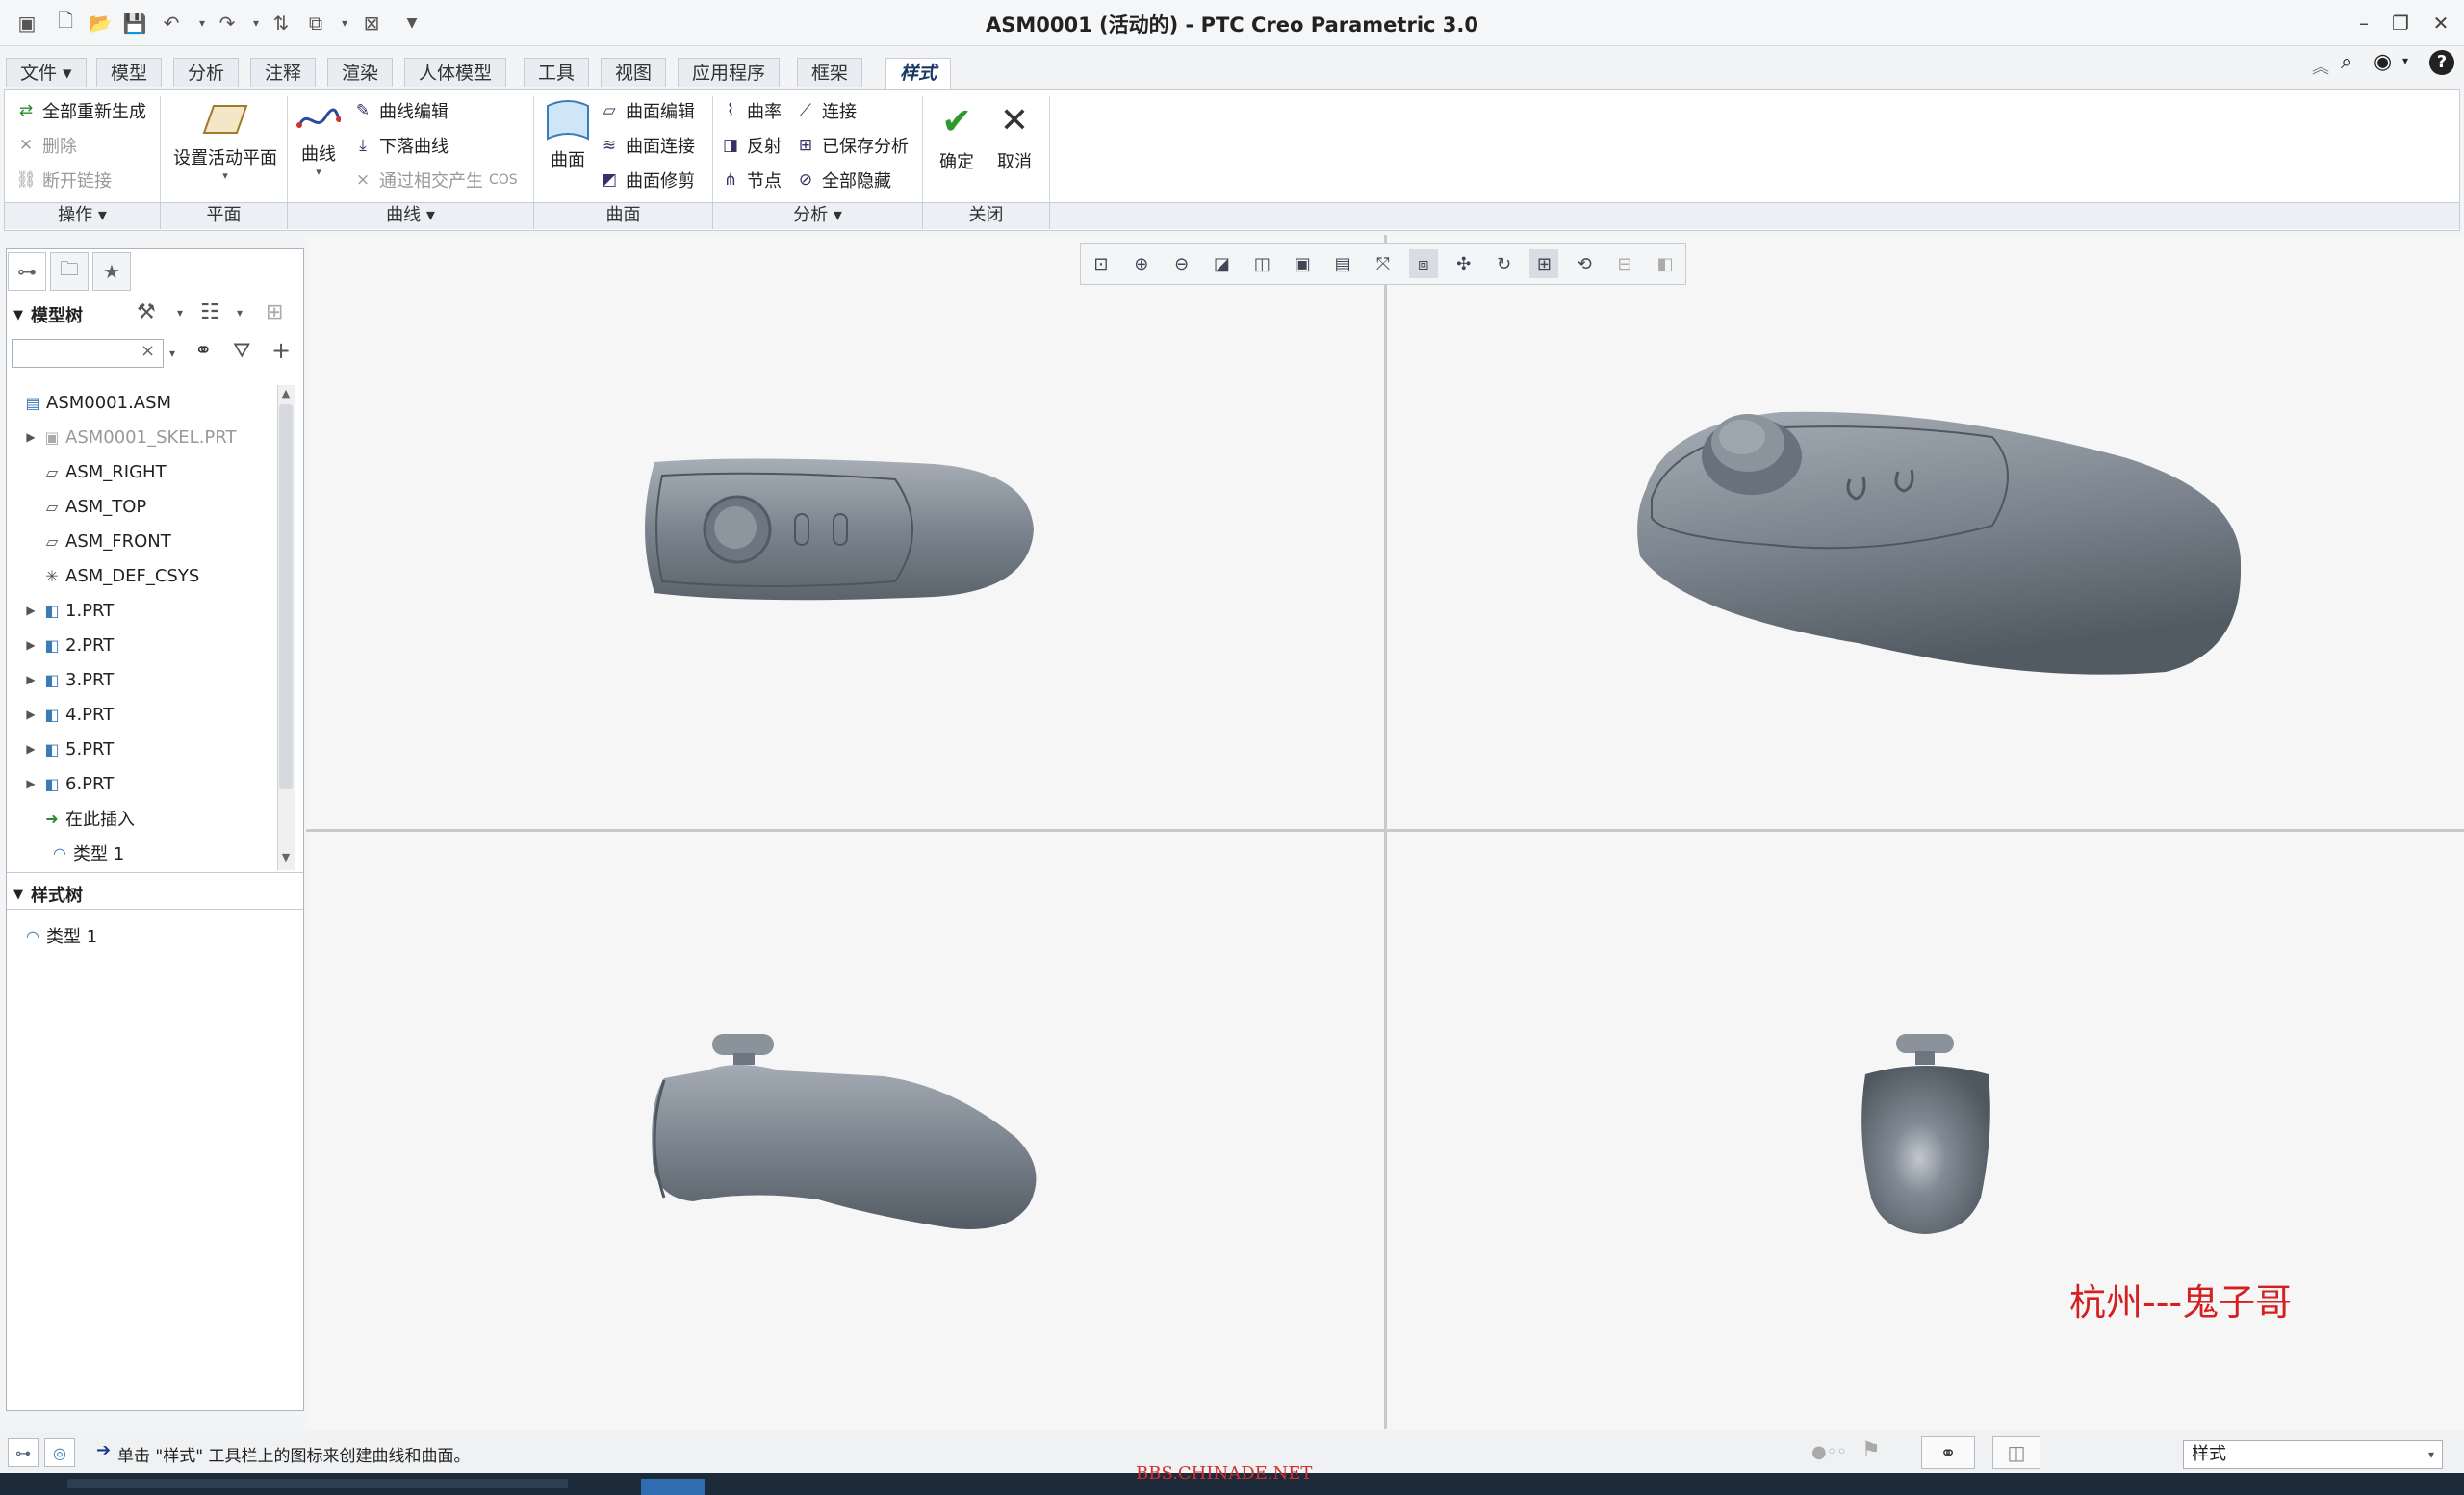 This screenshot has width=2464, height=1495. Describe the element at coordinates (2405, 60) in the screenshot. I see `community-dropdown-icon: ▾` at that location.